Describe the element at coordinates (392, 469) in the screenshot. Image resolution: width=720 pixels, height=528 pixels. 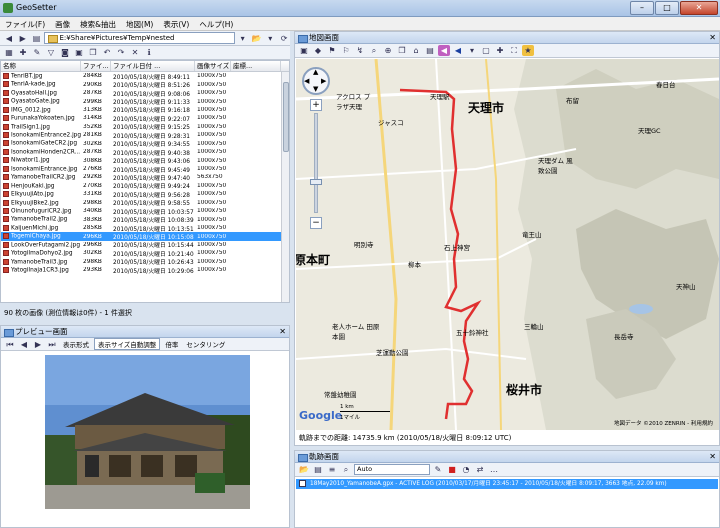
I see `track-mode-select: Auto` at that location.